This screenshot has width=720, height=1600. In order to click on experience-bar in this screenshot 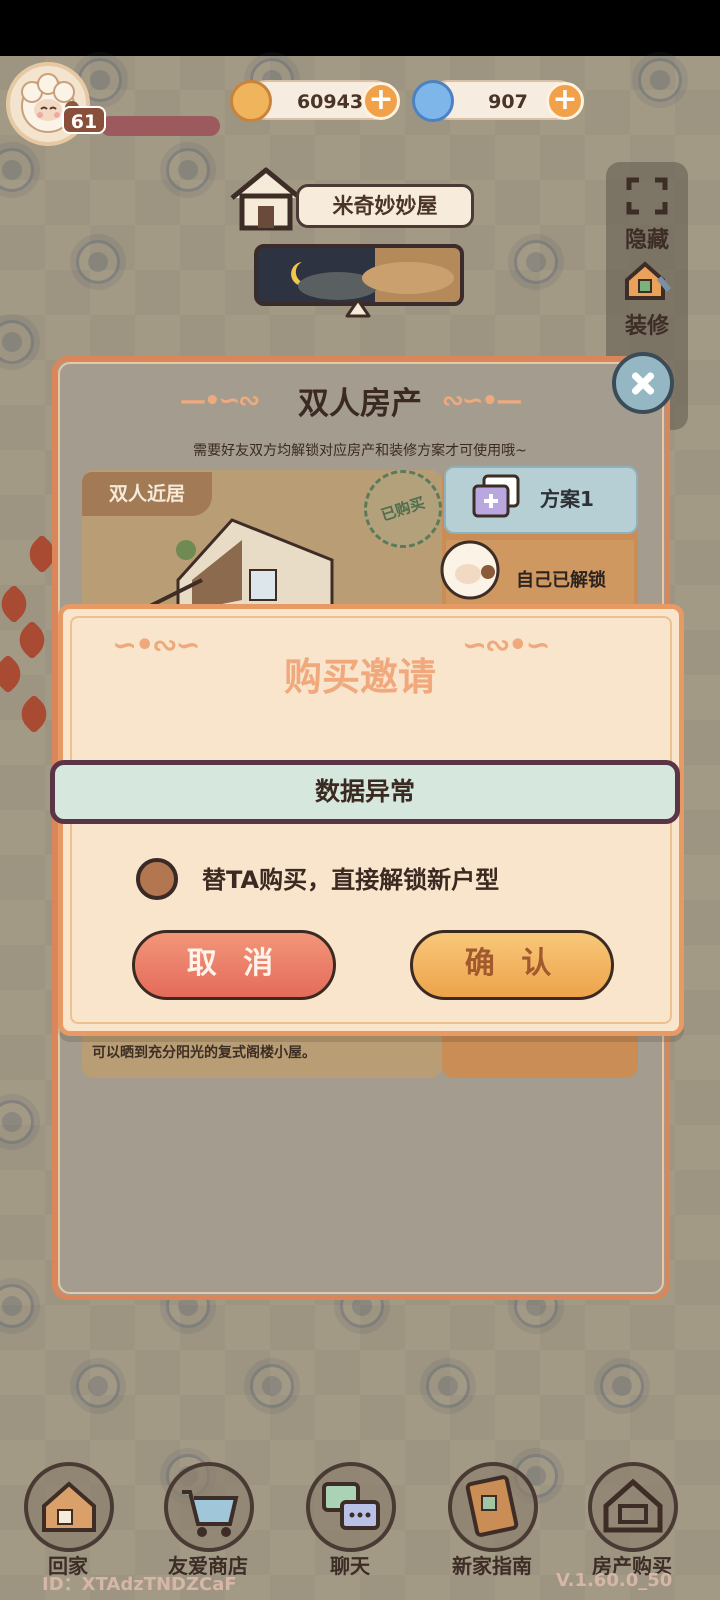, I will do `click(160, 126)`.